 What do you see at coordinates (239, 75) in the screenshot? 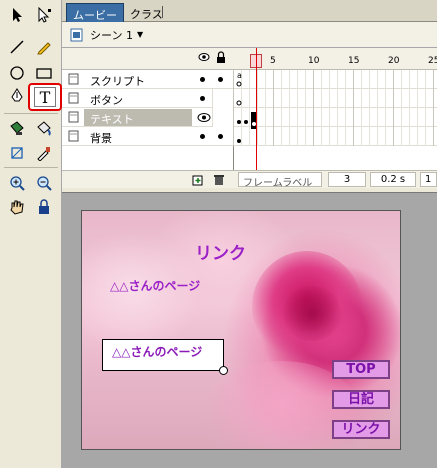
I see `svg-text: a` at bounding box center [239, 75].